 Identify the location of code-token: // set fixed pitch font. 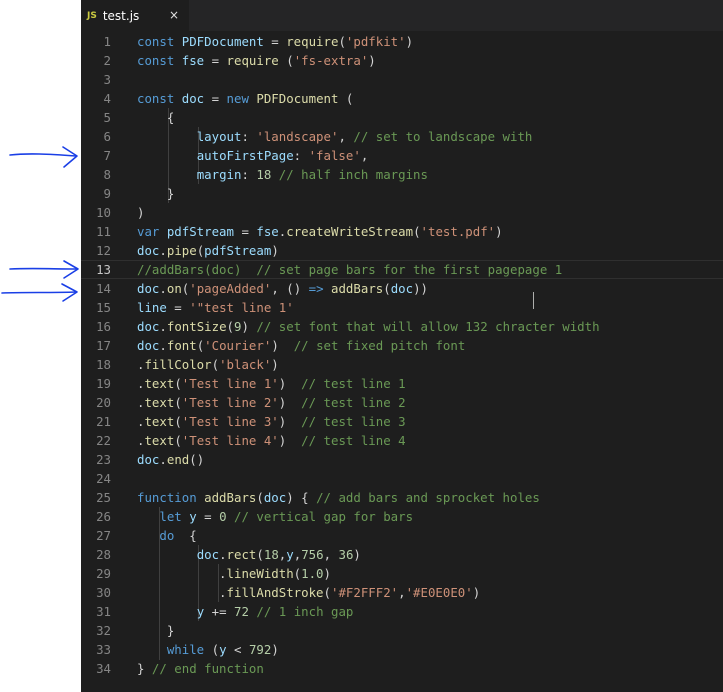
(379, 345).